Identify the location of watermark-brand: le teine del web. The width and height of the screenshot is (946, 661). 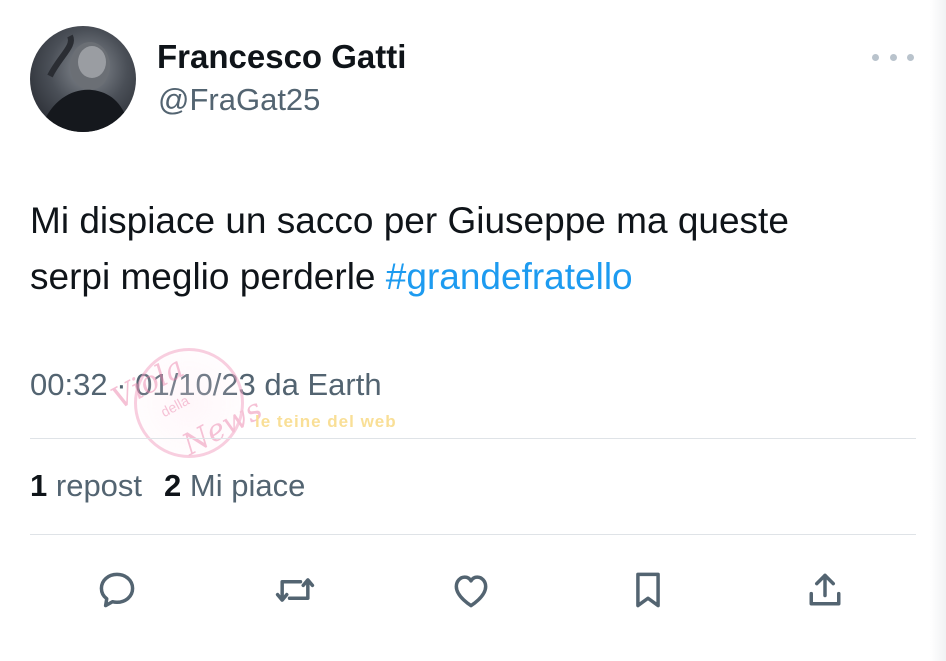
(326, 421).